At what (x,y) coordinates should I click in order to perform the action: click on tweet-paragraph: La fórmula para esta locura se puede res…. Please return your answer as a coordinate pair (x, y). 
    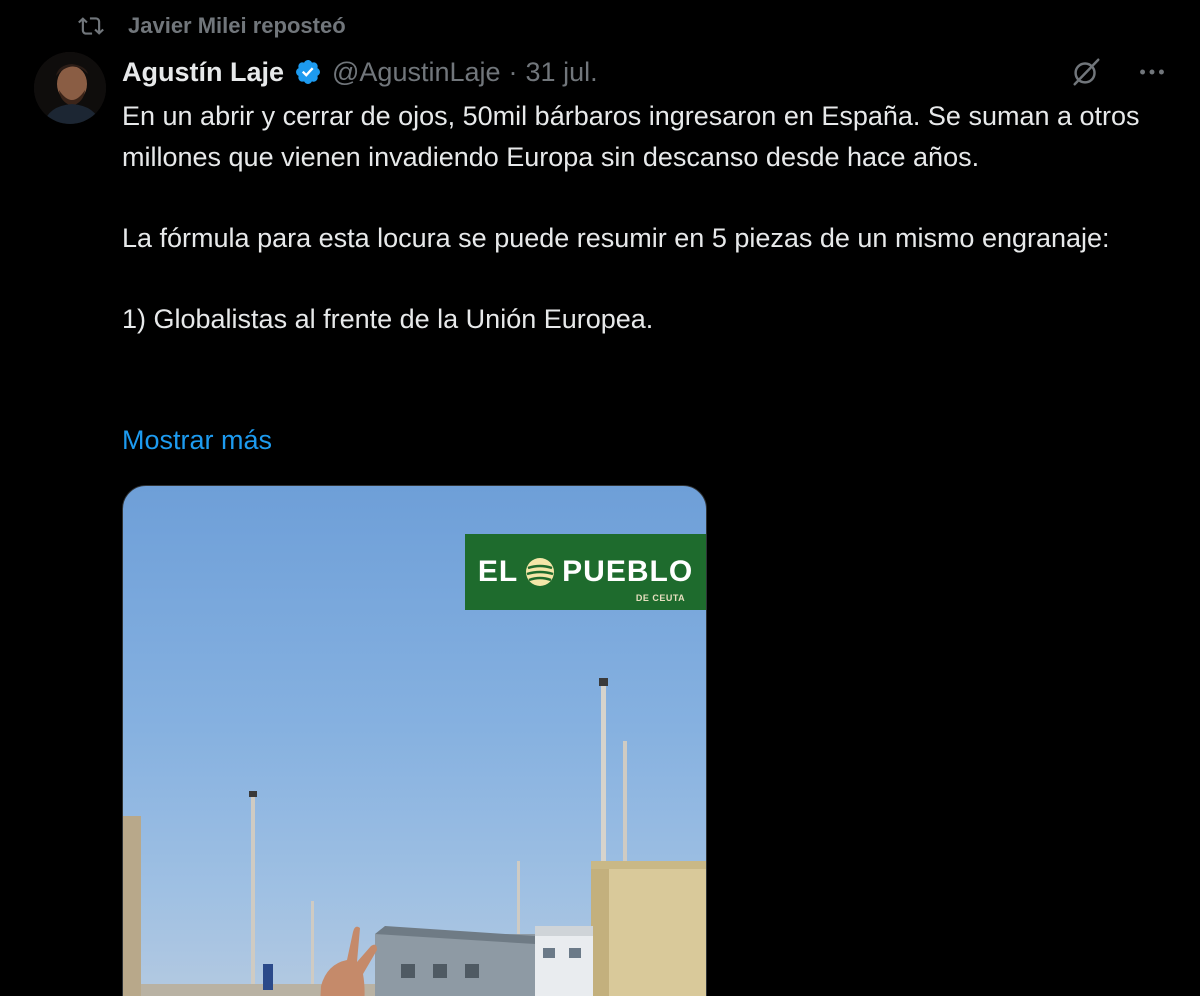
    Looking at the image, I should click on (616, 237).